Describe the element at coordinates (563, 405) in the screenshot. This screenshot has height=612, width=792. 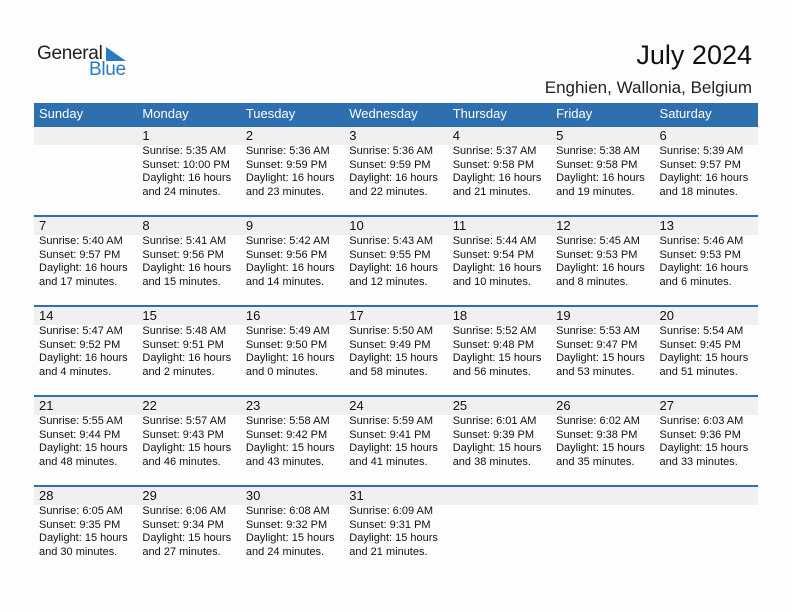
I see `day-number: 26` at that location.